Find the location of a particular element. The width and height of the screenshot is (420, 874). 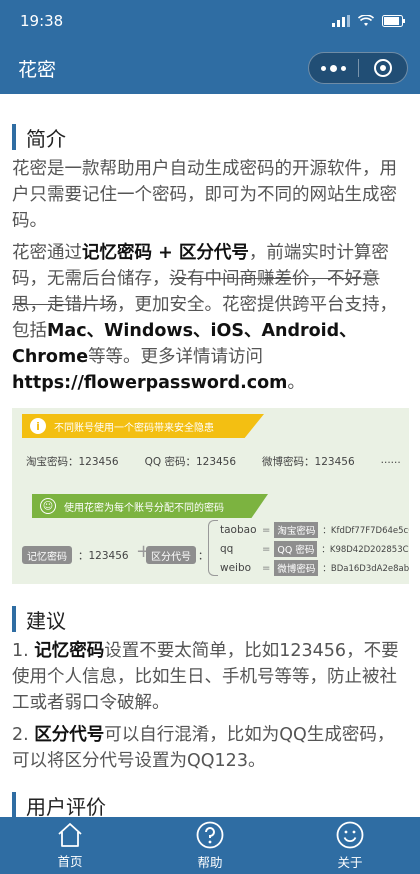

smile-icon: ☺ is located at coordinates (48, 506).